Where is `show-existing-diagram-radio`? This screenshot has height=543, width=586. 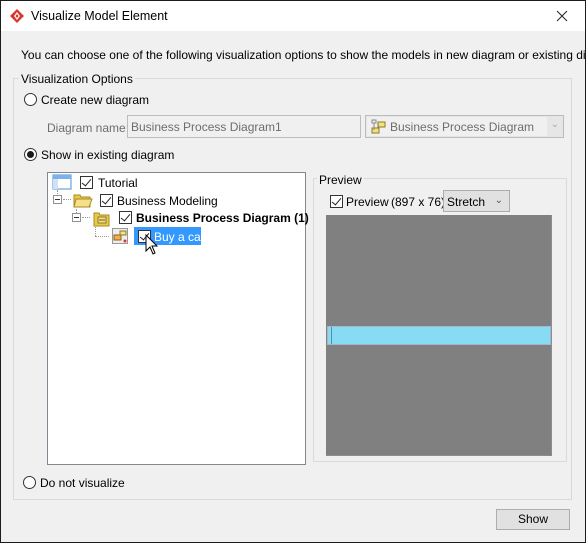
show-existing-diagram-radio is located at coordinates (30, 154).